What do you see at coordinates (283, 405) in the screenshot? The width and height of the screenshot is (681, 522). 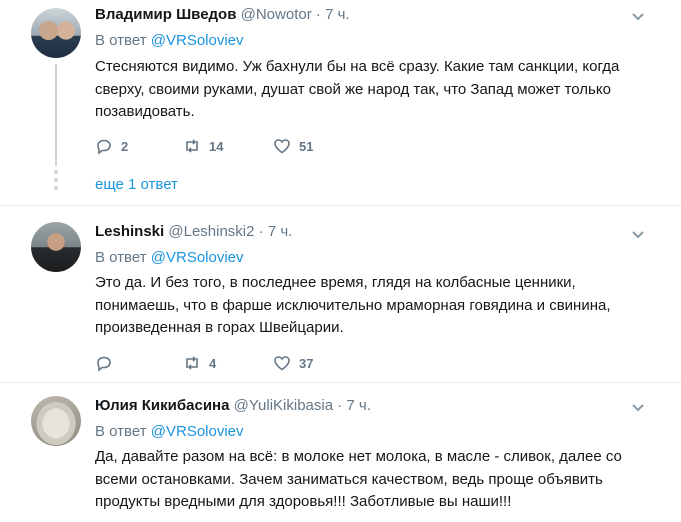 I see `author-handle: @YuliKikibasia` at bounding box center [283, 405].